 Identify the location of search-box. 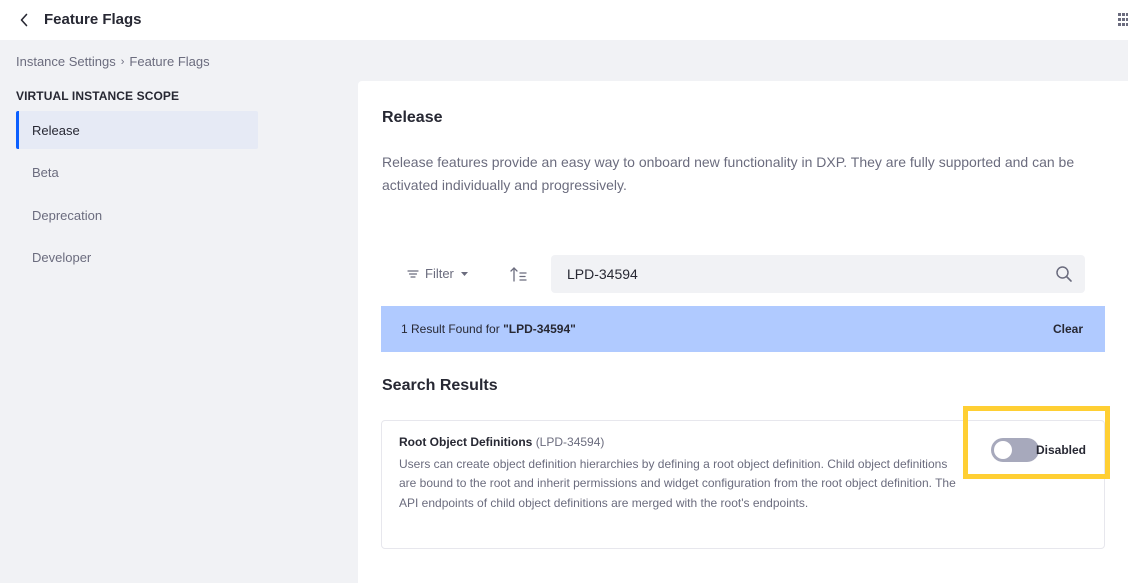
(818, 274).